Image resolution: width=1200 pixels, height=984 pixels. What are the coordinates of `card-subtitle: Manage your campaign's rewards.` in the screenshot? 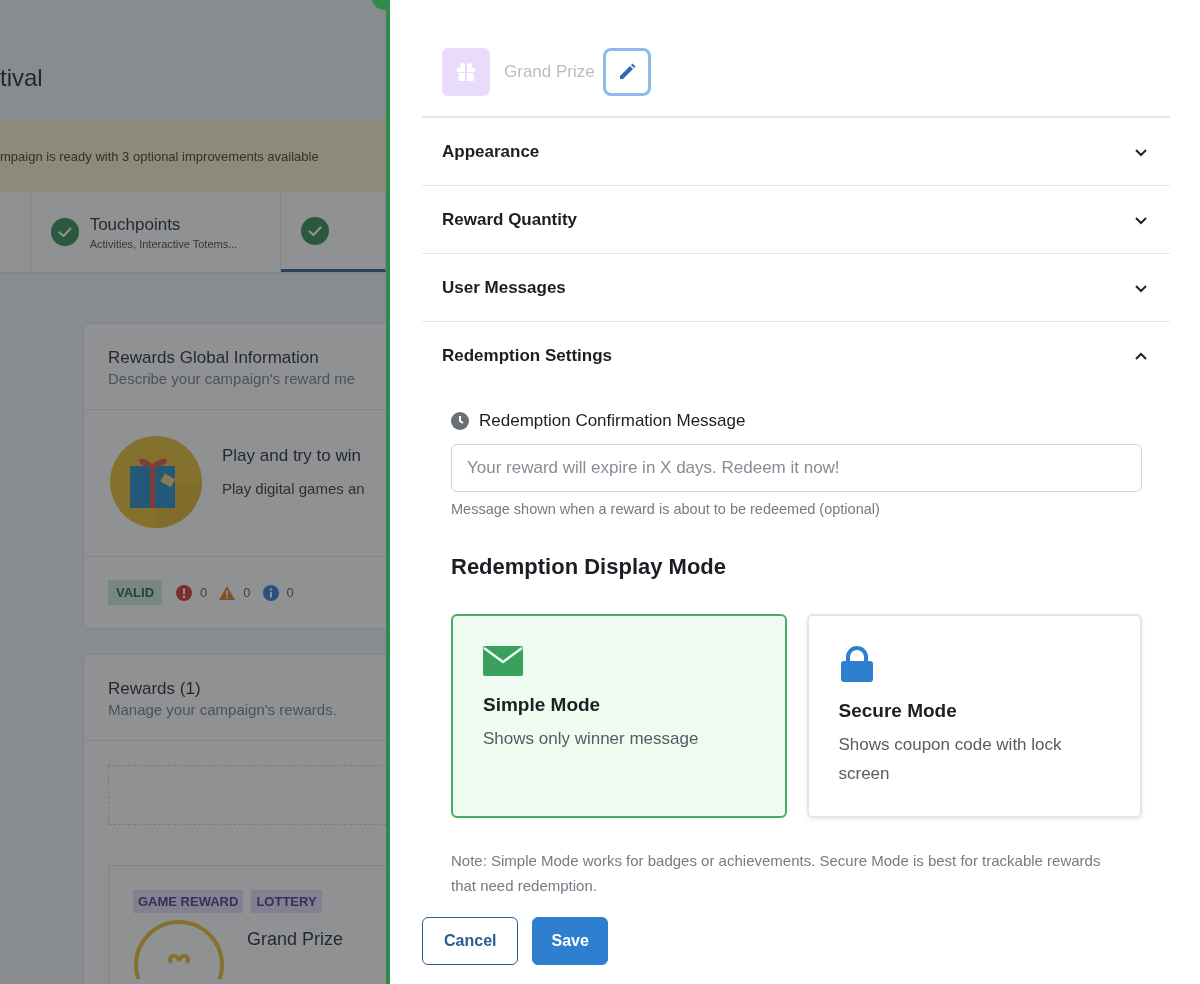 It's located at (223, 709).